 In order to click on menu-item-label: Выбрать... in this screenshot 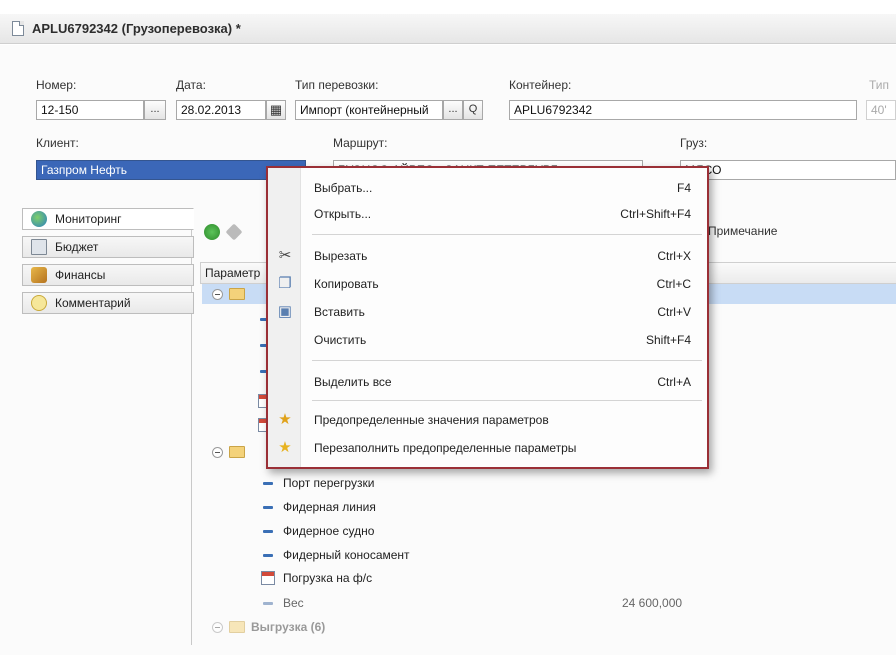, I will do `click(343, 188)`.